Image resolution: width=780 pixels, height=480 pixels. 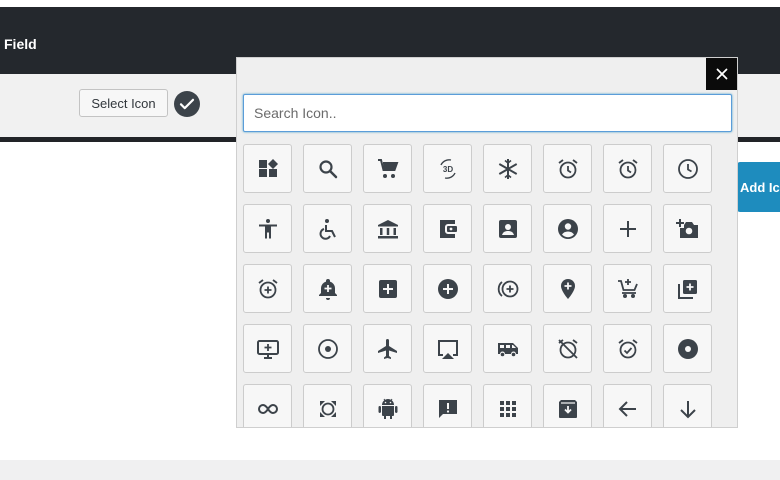 What do you see at coordinates (387, 228) in the screenshot?
I see `account-balance-icon` at bounding box center [387, 228].